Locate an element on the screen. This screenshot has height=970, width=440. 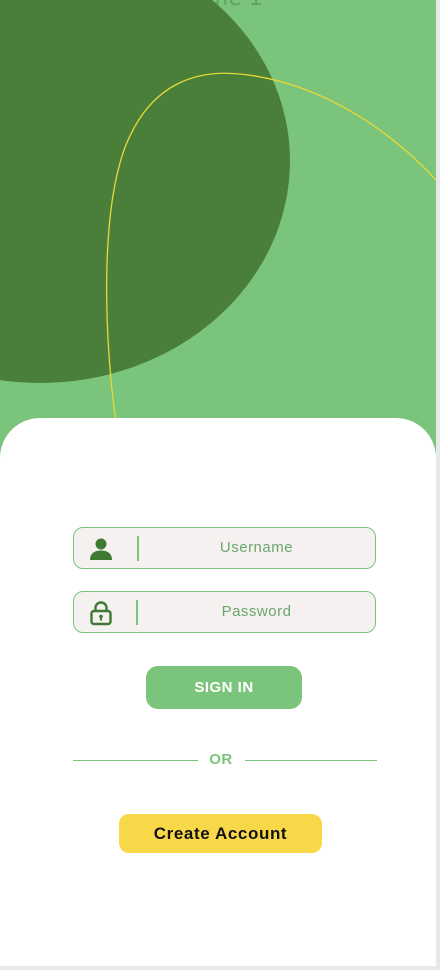
create-account-button: Create Account is located at coordinates (220, 833).